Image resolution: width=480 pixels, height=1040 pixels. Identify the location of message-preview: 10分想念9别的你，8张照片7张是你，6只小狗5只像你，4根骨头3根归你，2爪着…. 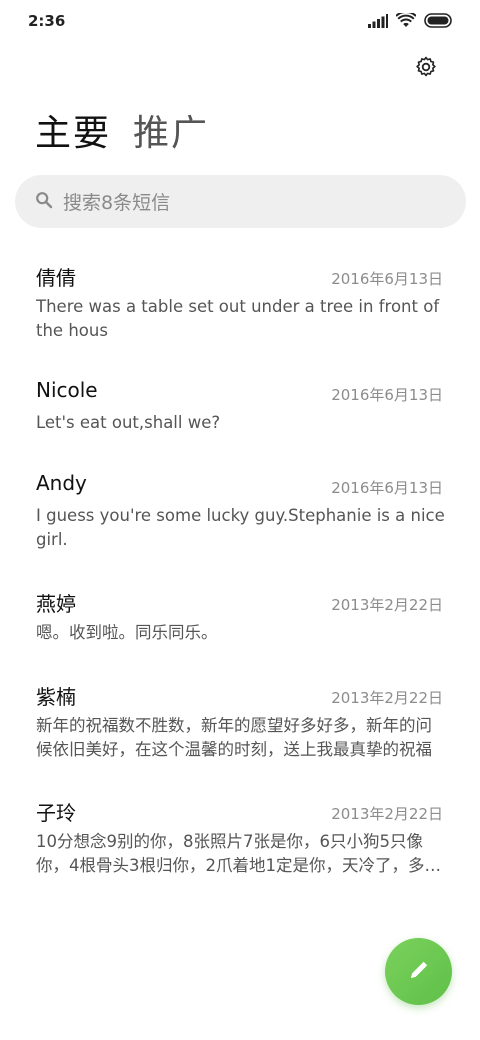
(238, 853).